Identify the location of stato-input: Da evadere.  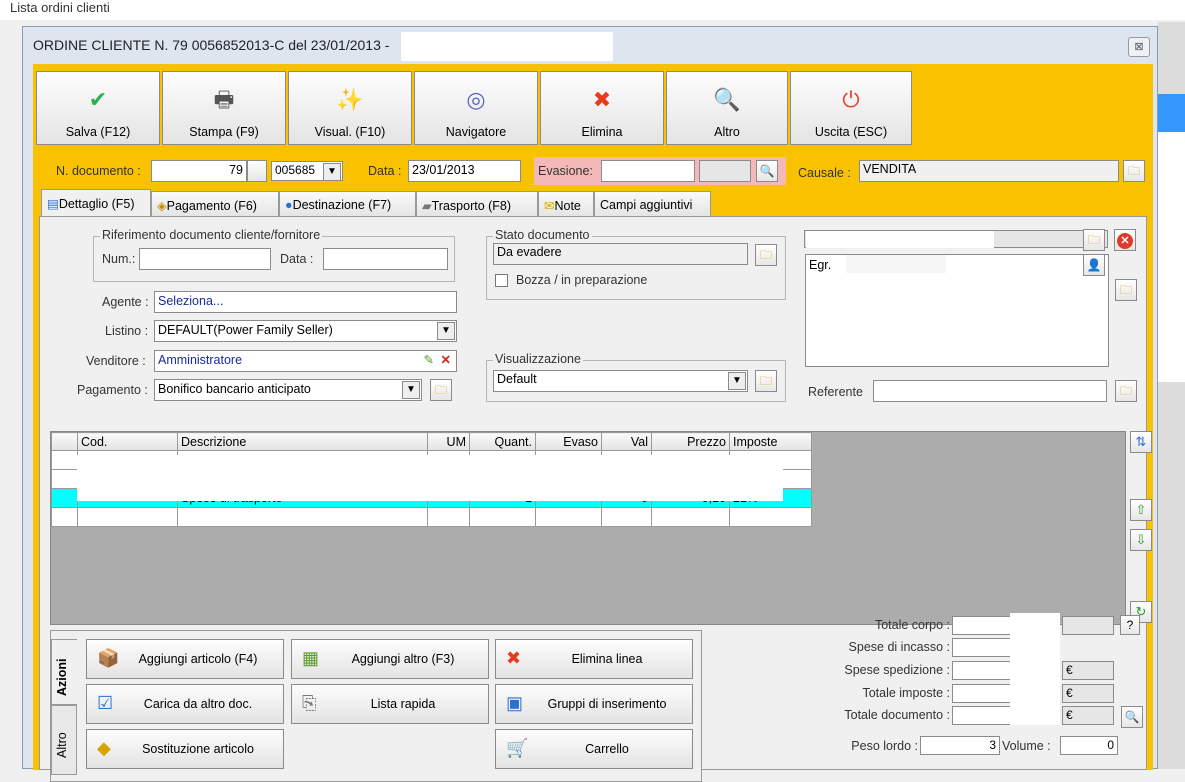
(620, 254).